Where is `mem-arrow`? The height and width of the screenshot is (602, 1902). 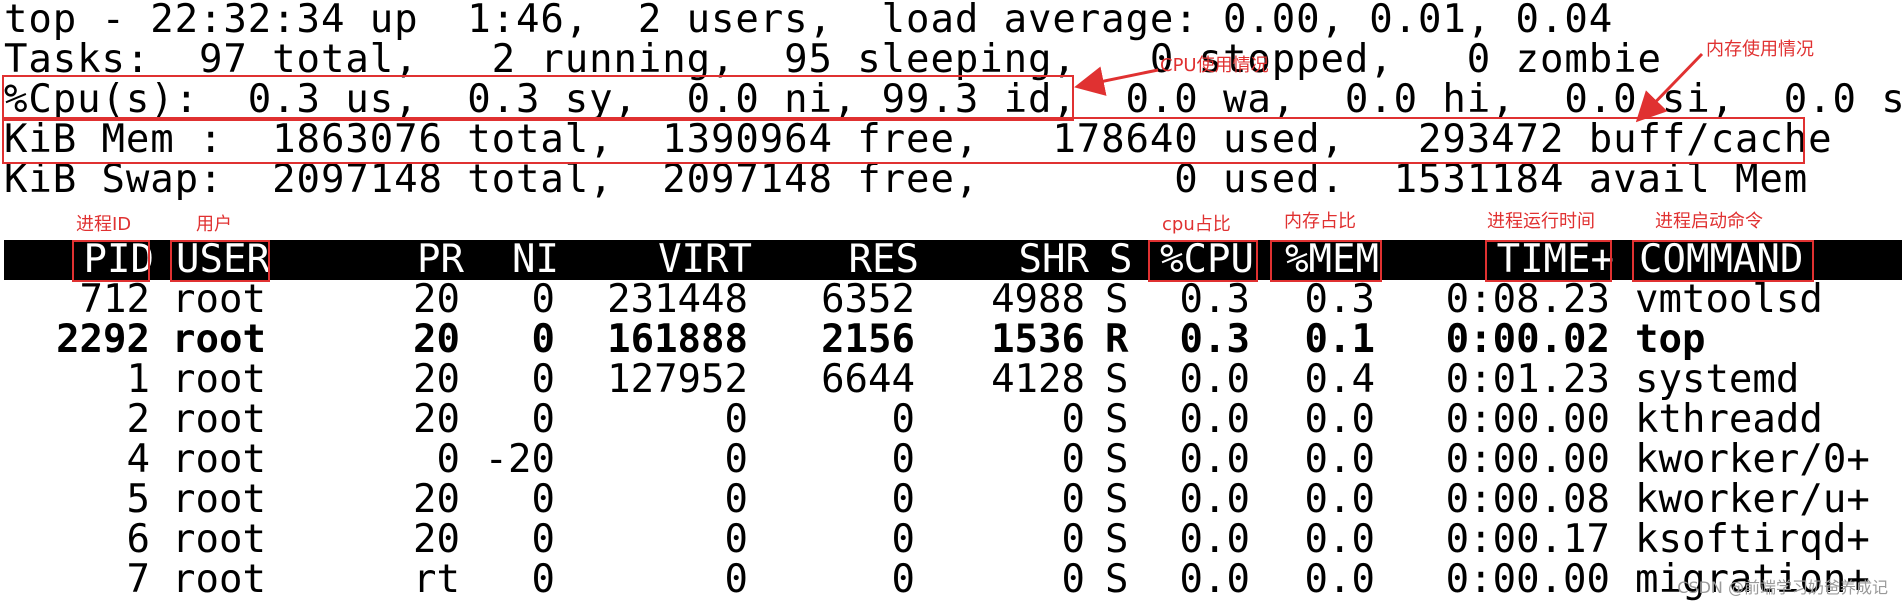 mem-arrow is located at coordinates (1669, 87).